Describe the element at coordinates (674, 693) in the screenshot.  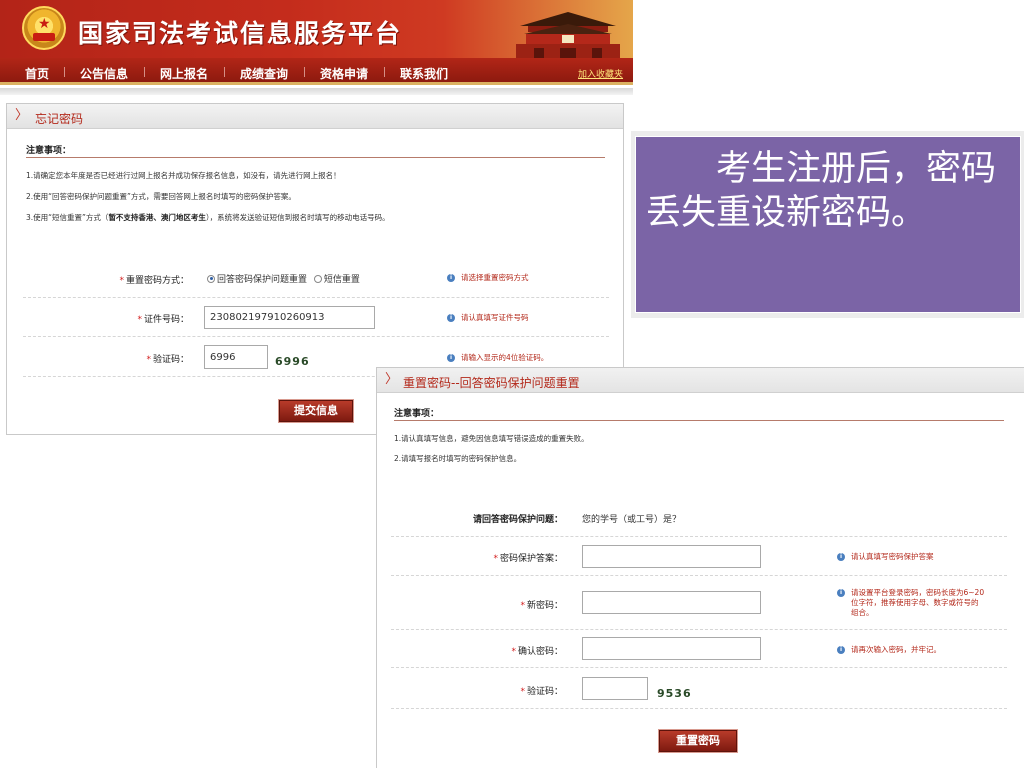
I see `captcha-image: 9536` at that location.